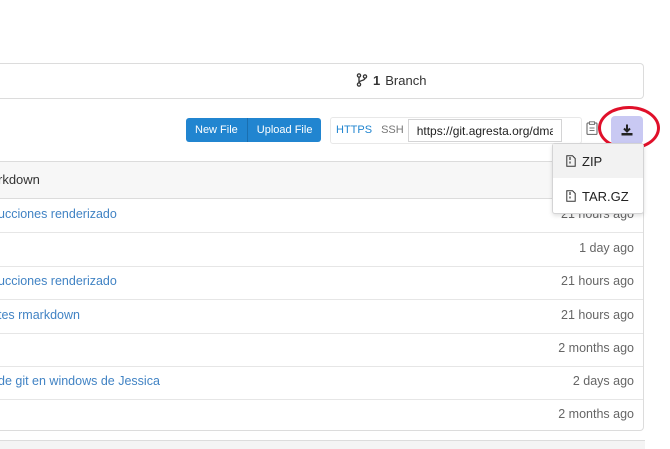 The width and height of the screenshot is (670, 449). I want to click on branch-label: Branch, so click(406, 80).